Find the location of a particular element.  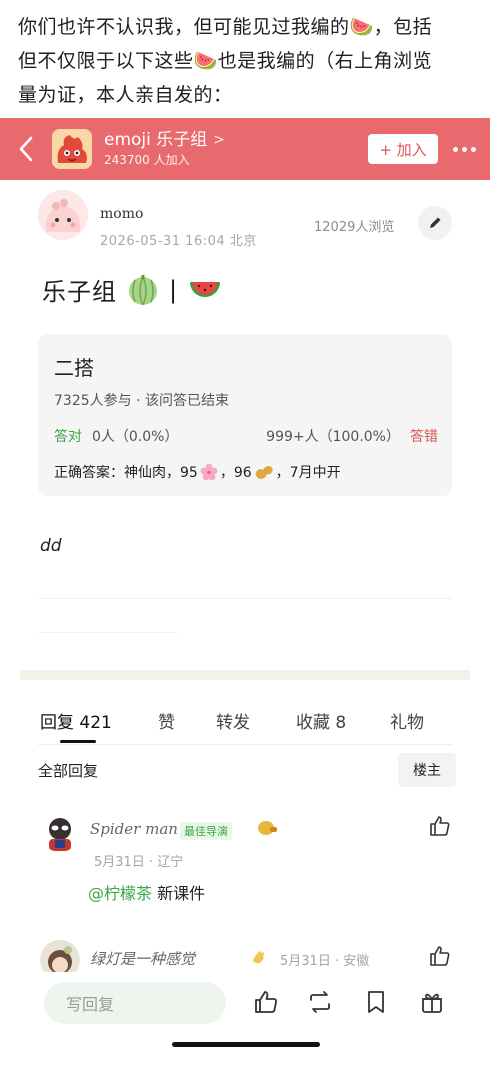

commenter-avatar is located at coordinates (60, 832).